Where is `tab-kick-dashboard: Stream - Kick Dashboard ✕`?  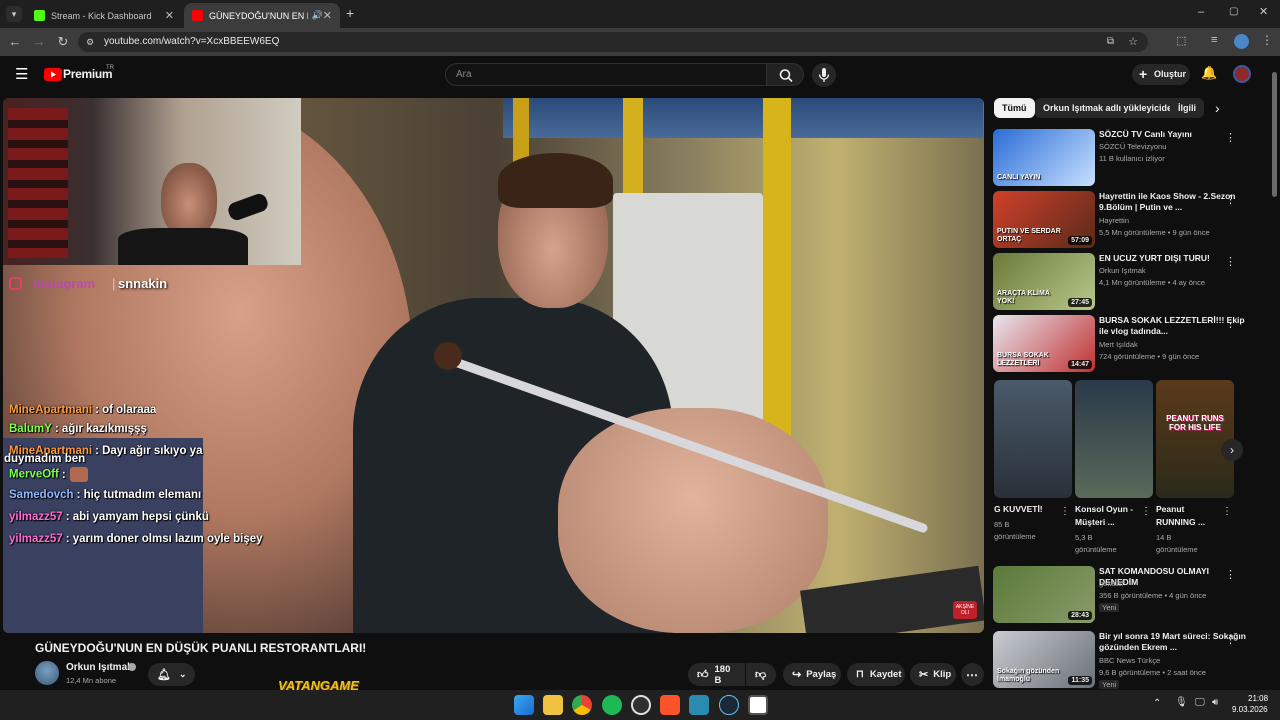
tab-kick-dashboard: Stream - Kick Dashboard ✕ is located at coordinates (104, 15).